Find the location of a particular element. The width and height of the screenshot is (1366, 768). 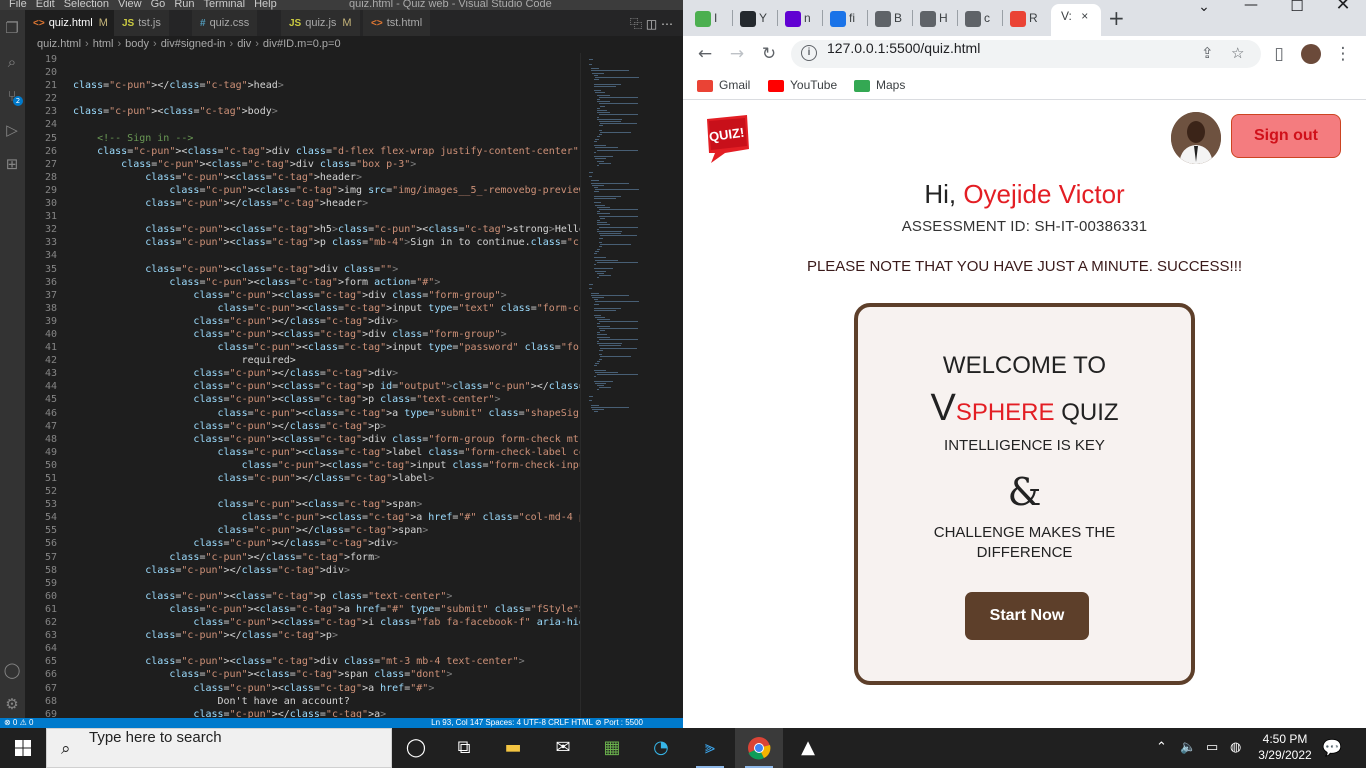

menu-view: View is located at coordinates (130, 5).